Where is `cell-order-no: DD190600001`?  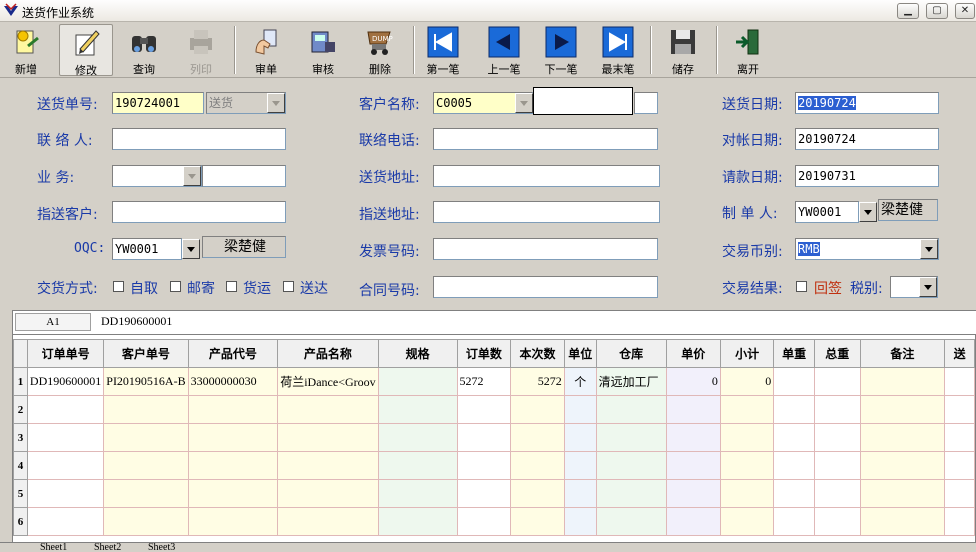
cell-order-no: DD190600001 is located at coordinates (65, 381).